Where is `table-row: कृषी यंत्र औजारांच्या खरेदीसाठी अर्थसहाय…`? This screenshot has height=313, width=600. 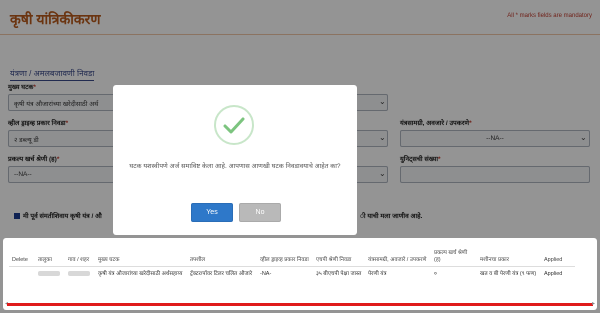 table-row: कृषी यंत्र औजारांच्या खरेदीसाठी अर्थसहाय… is located at coordinates (292, 275).